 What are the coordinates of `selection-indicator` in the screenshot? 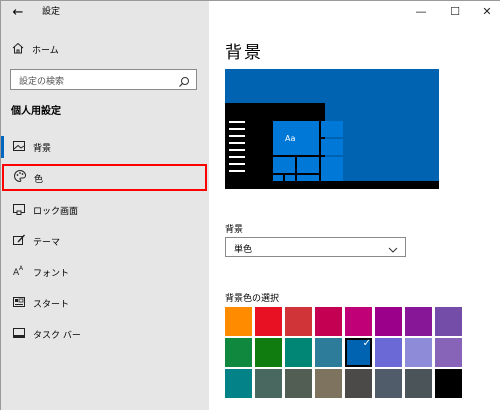 It's located at (2, 147).